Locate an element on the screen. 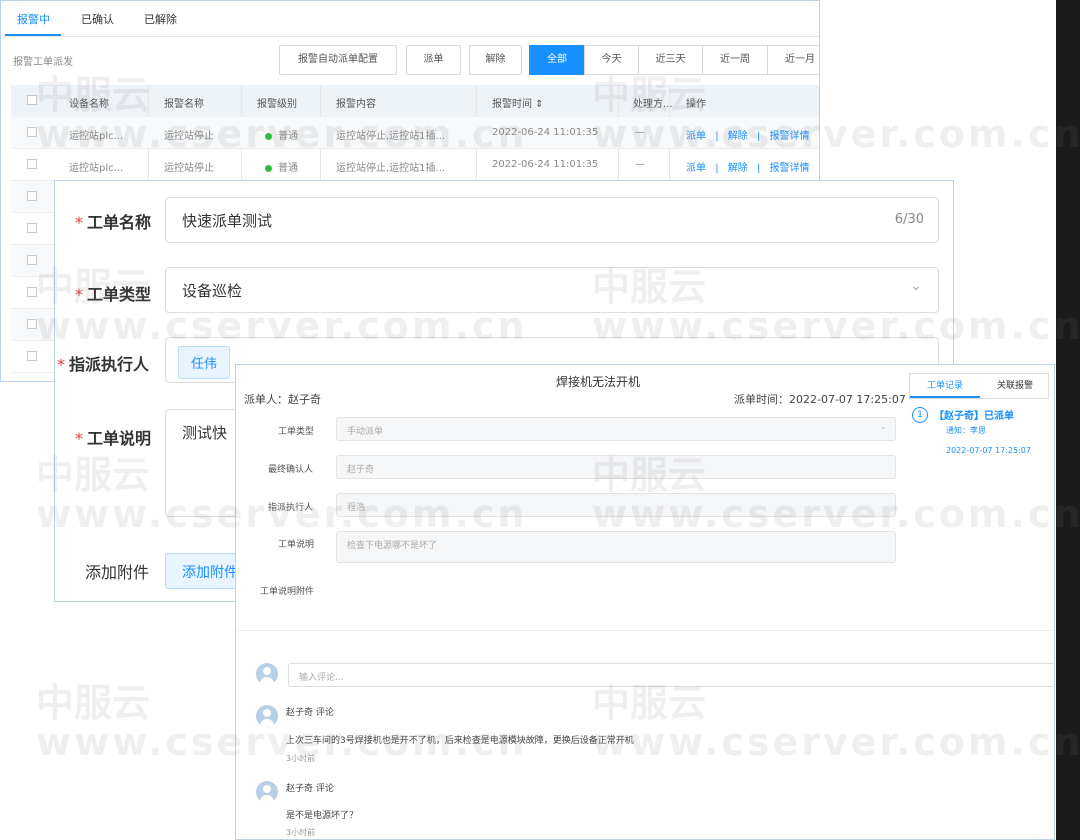  auto-dispatch-config-button: 报警自动派单配置 is located at coordinates (338, 60).